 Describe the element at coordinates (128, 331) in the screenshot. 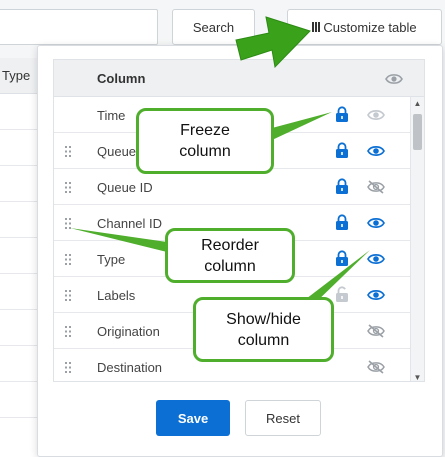

I see `column-row-label: Origination` at that location.